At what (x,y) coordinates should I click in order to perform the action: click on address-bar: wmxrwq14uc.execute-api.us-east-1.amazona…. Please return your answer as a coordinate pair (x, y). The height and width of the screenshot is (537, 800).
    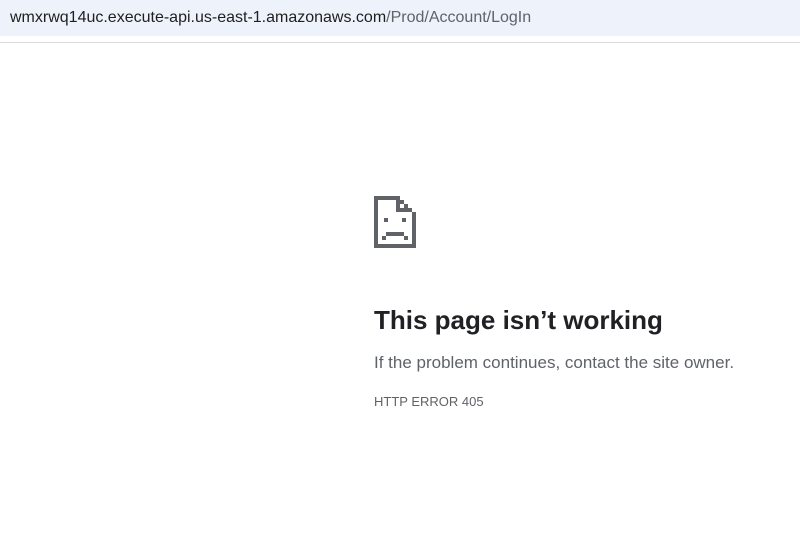
    Looking at the image, I should click on (400, 18).